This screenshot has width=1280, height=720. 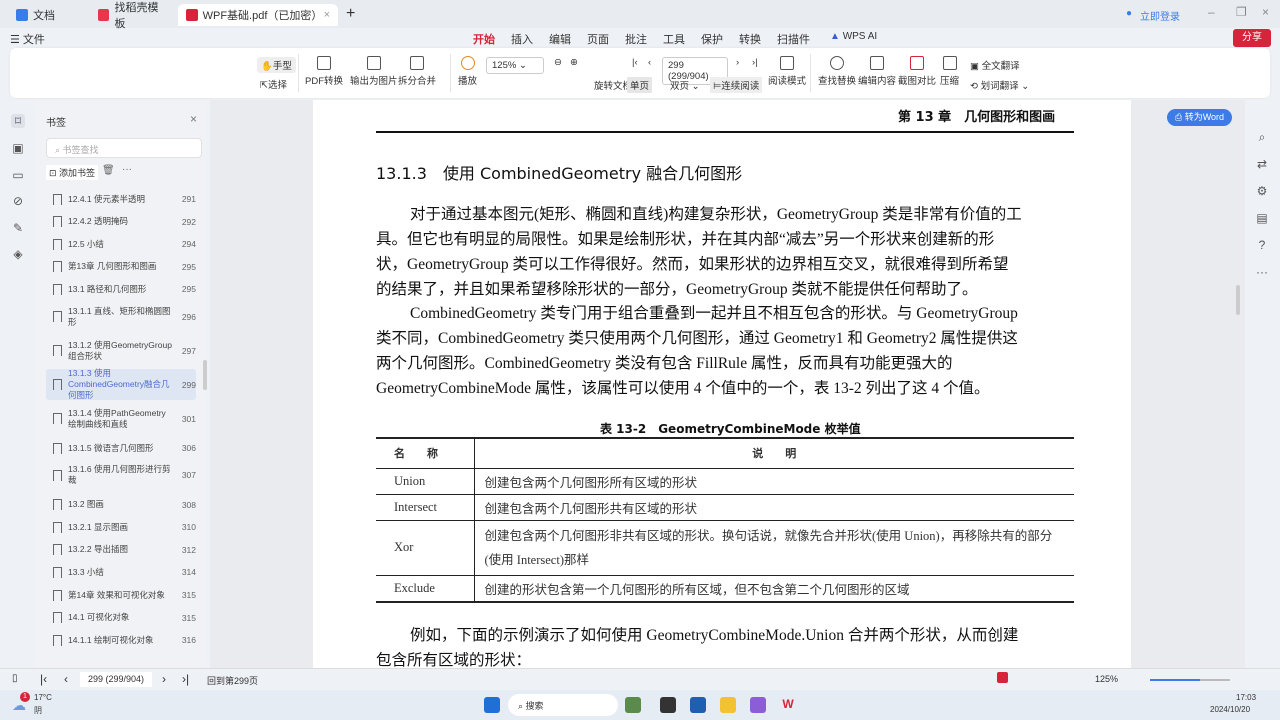 What do you see at coordinates (121, 244) in the screenshot?
I see `bookmark-item: 12.5 小结 294` at bounding box center [121, 244].